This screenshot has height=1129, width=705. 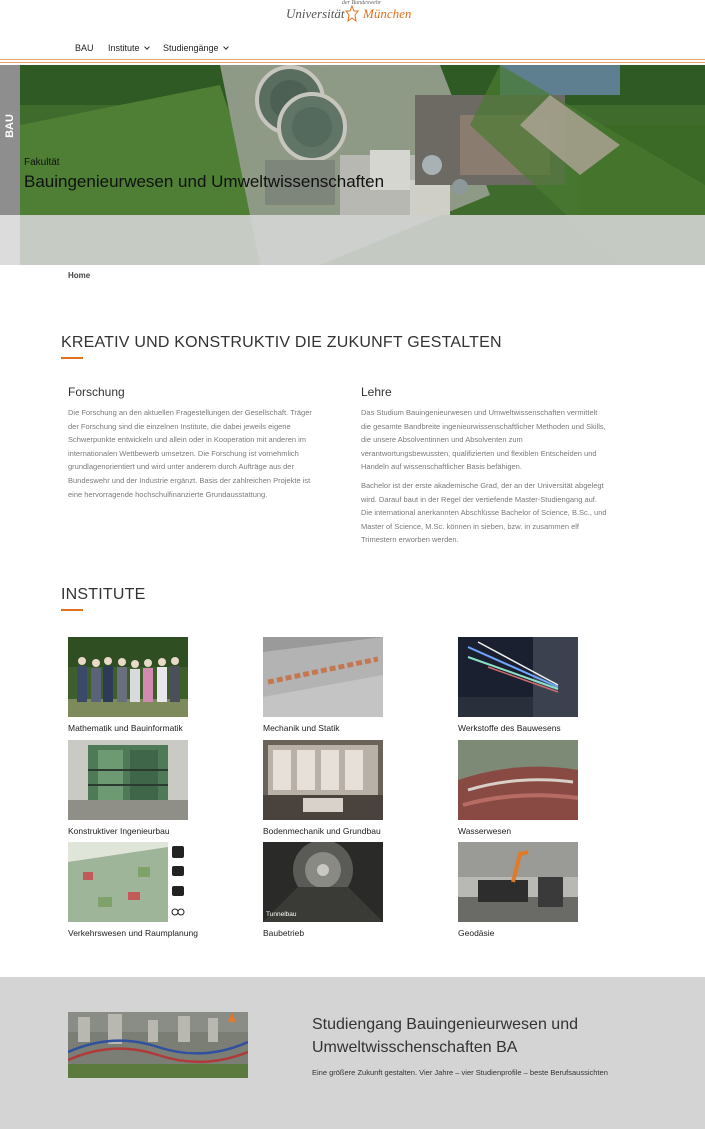 What do you see at coordinates (10, 140) in the screenshot?
I see `faculty-side-tab: BAU` at bounding box center [10, 140].